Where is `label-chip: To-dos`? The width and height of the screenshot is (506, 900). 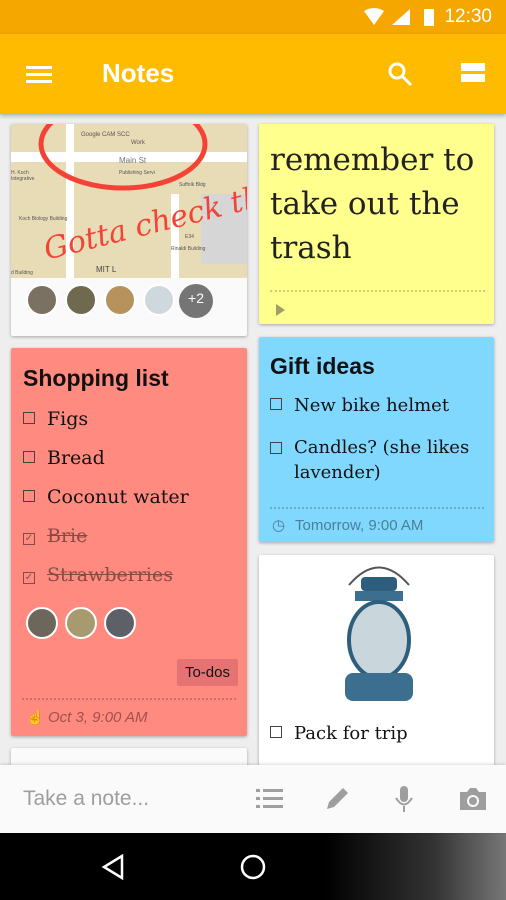
label-chip: To-dos is located at coordinates (207, 672).